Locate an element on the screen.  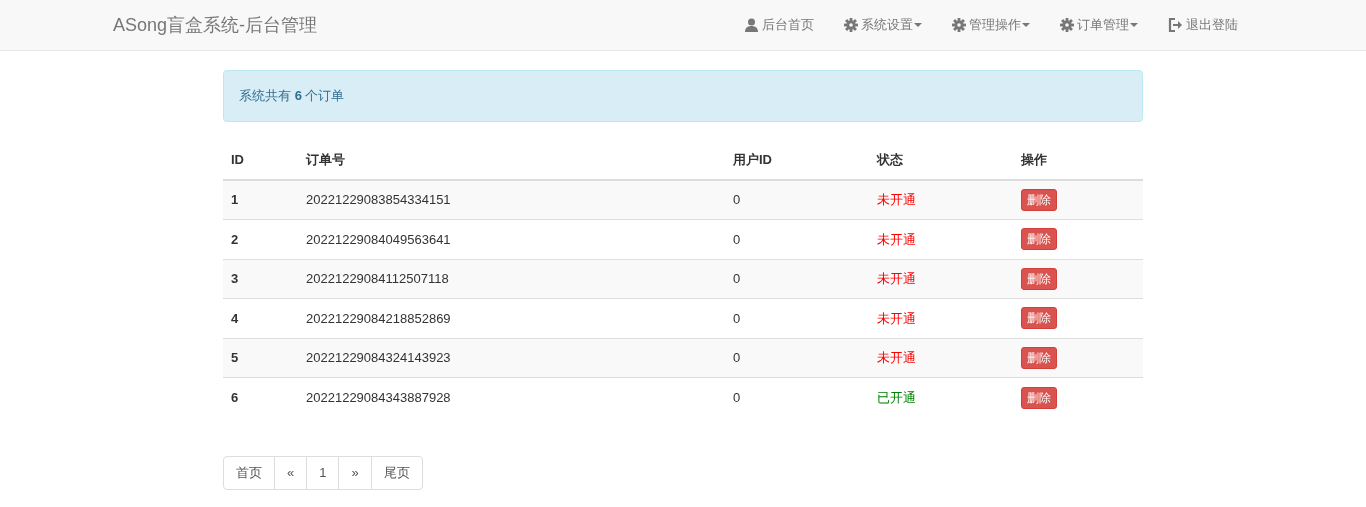
page-link: 1 is located at coordinates (322, 473).